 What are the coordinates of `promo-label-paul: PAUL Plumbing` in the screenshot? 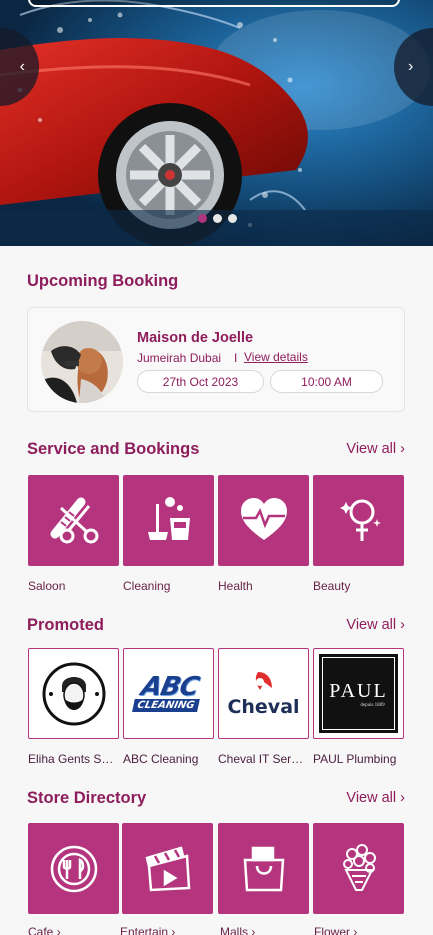 It's located at (355, 759).